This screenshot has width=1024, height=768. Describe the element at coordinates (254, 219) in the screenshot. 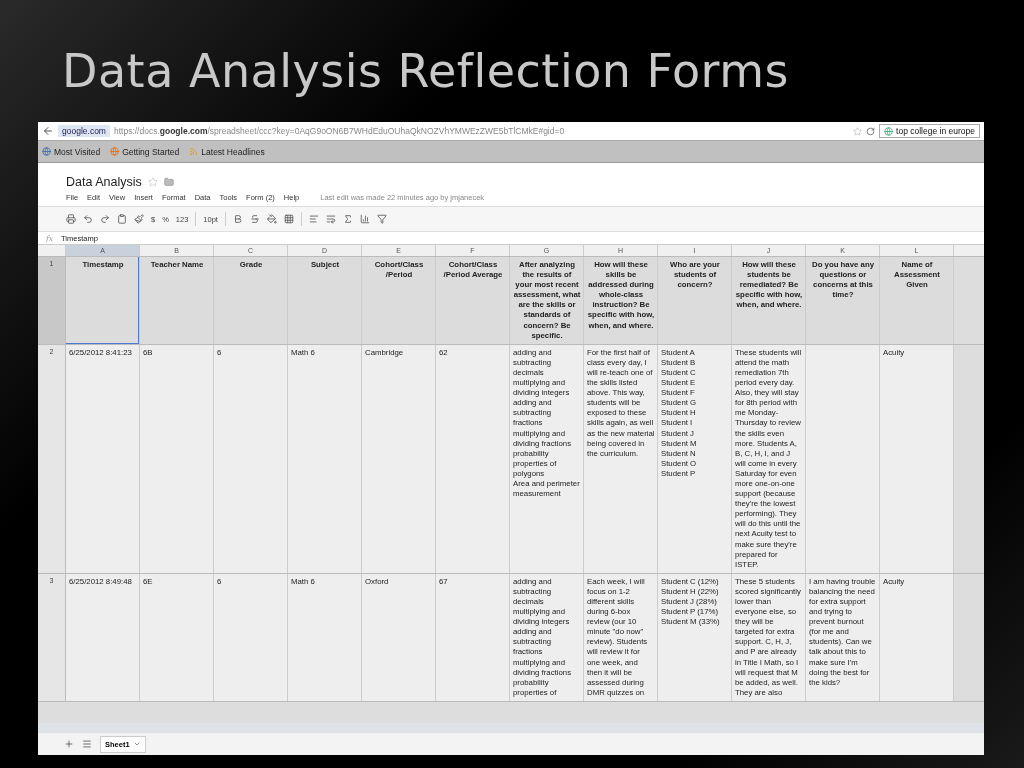

I see `strikethrough-icon` at that location.